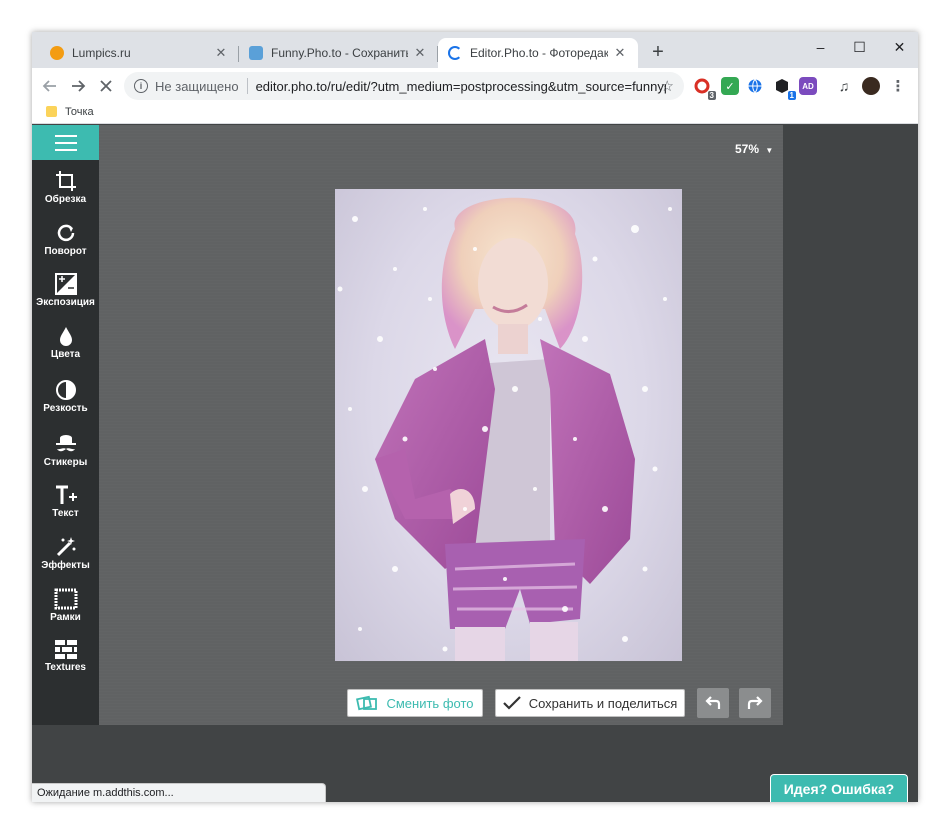 Image resolution: width=950 pixels, height=833 pixels. Describe the element at coordinates (65, 354) in the screenshot. I see `tool-label: Цвета` at that location.